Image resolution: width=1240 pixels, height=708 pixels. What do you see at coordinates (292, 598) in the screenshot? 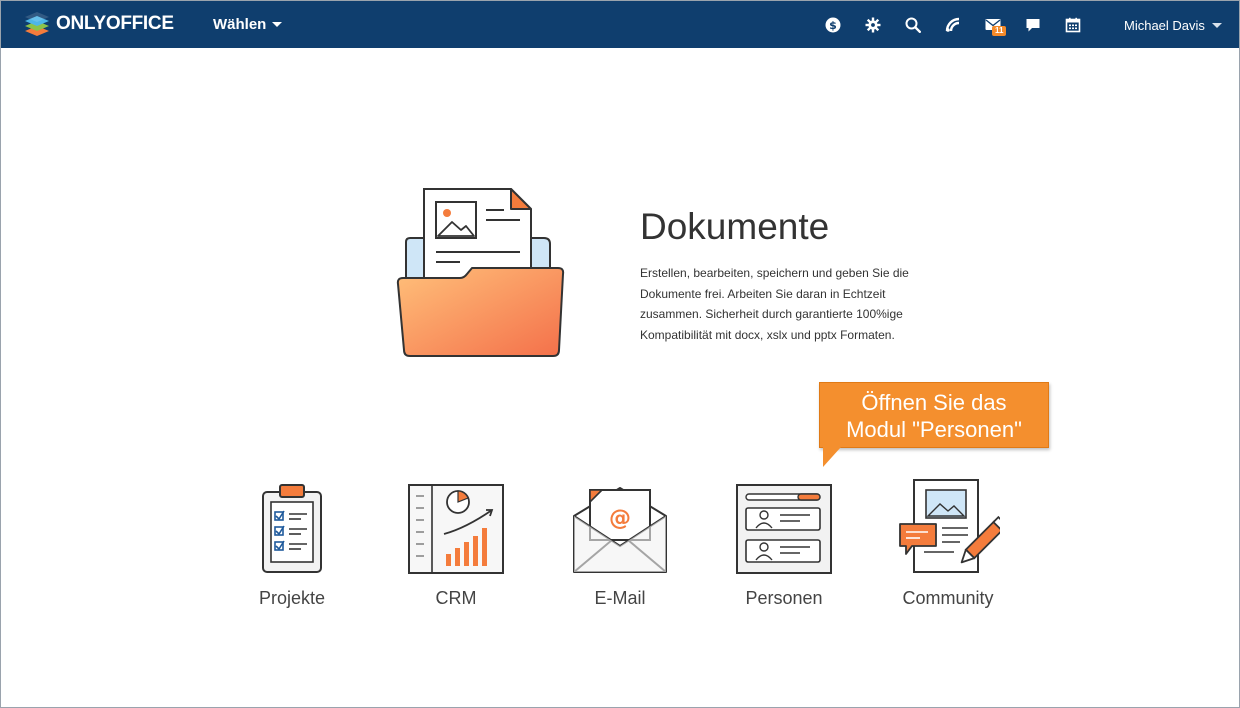
I see `module-label-projects: Projekte` at bounding box center [292, 598].